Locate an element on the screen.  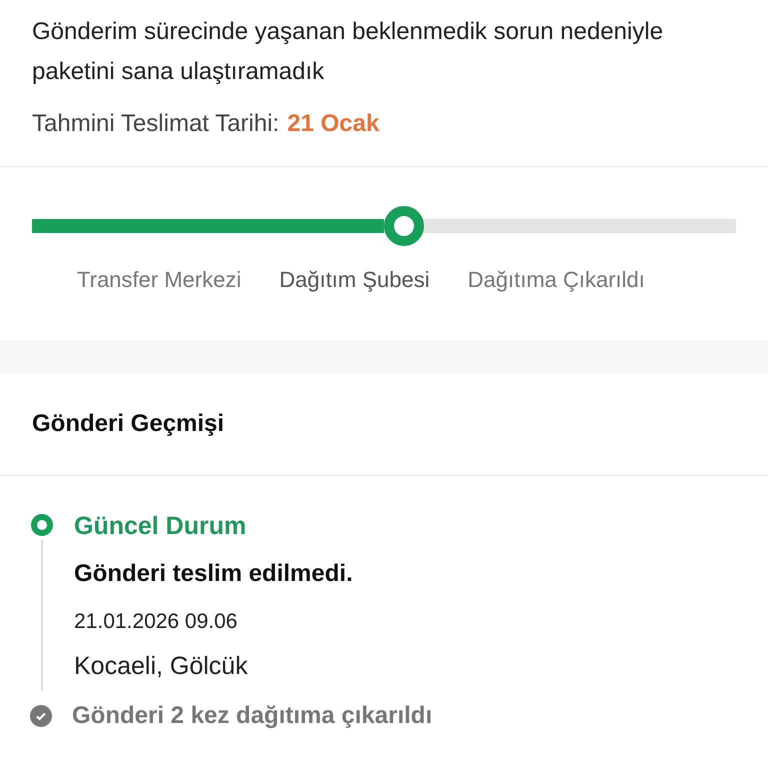
eta-label: Tahmini Teslimat Tarihi: is located at coordinates (156, 124).